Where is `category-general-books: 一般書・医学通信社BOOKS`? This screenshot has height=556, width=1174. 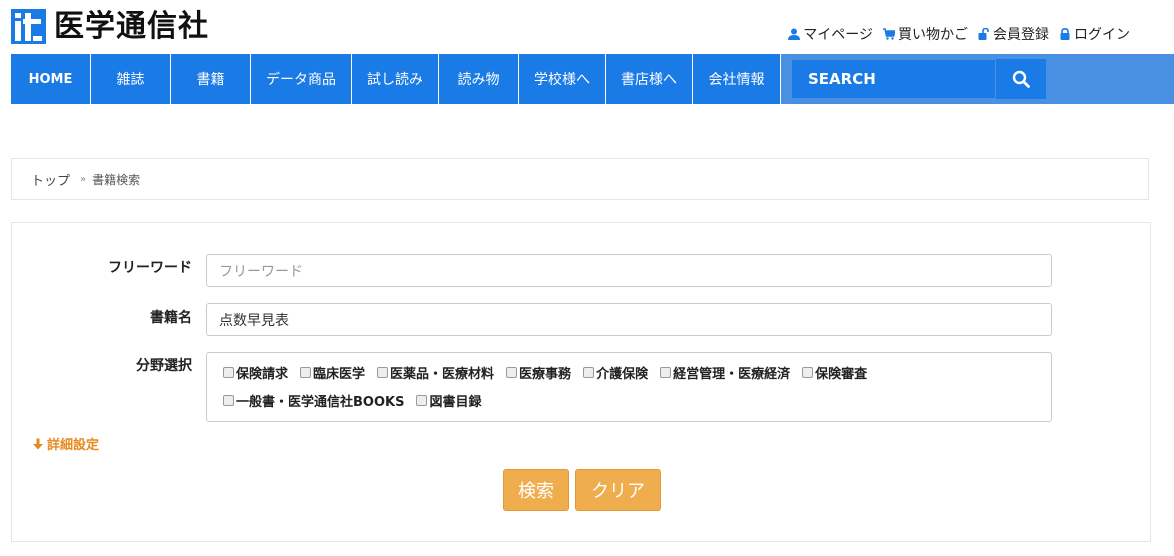 category-general-books: 一般書・医学通信社BOOKS is located at coordinates (313, 400).